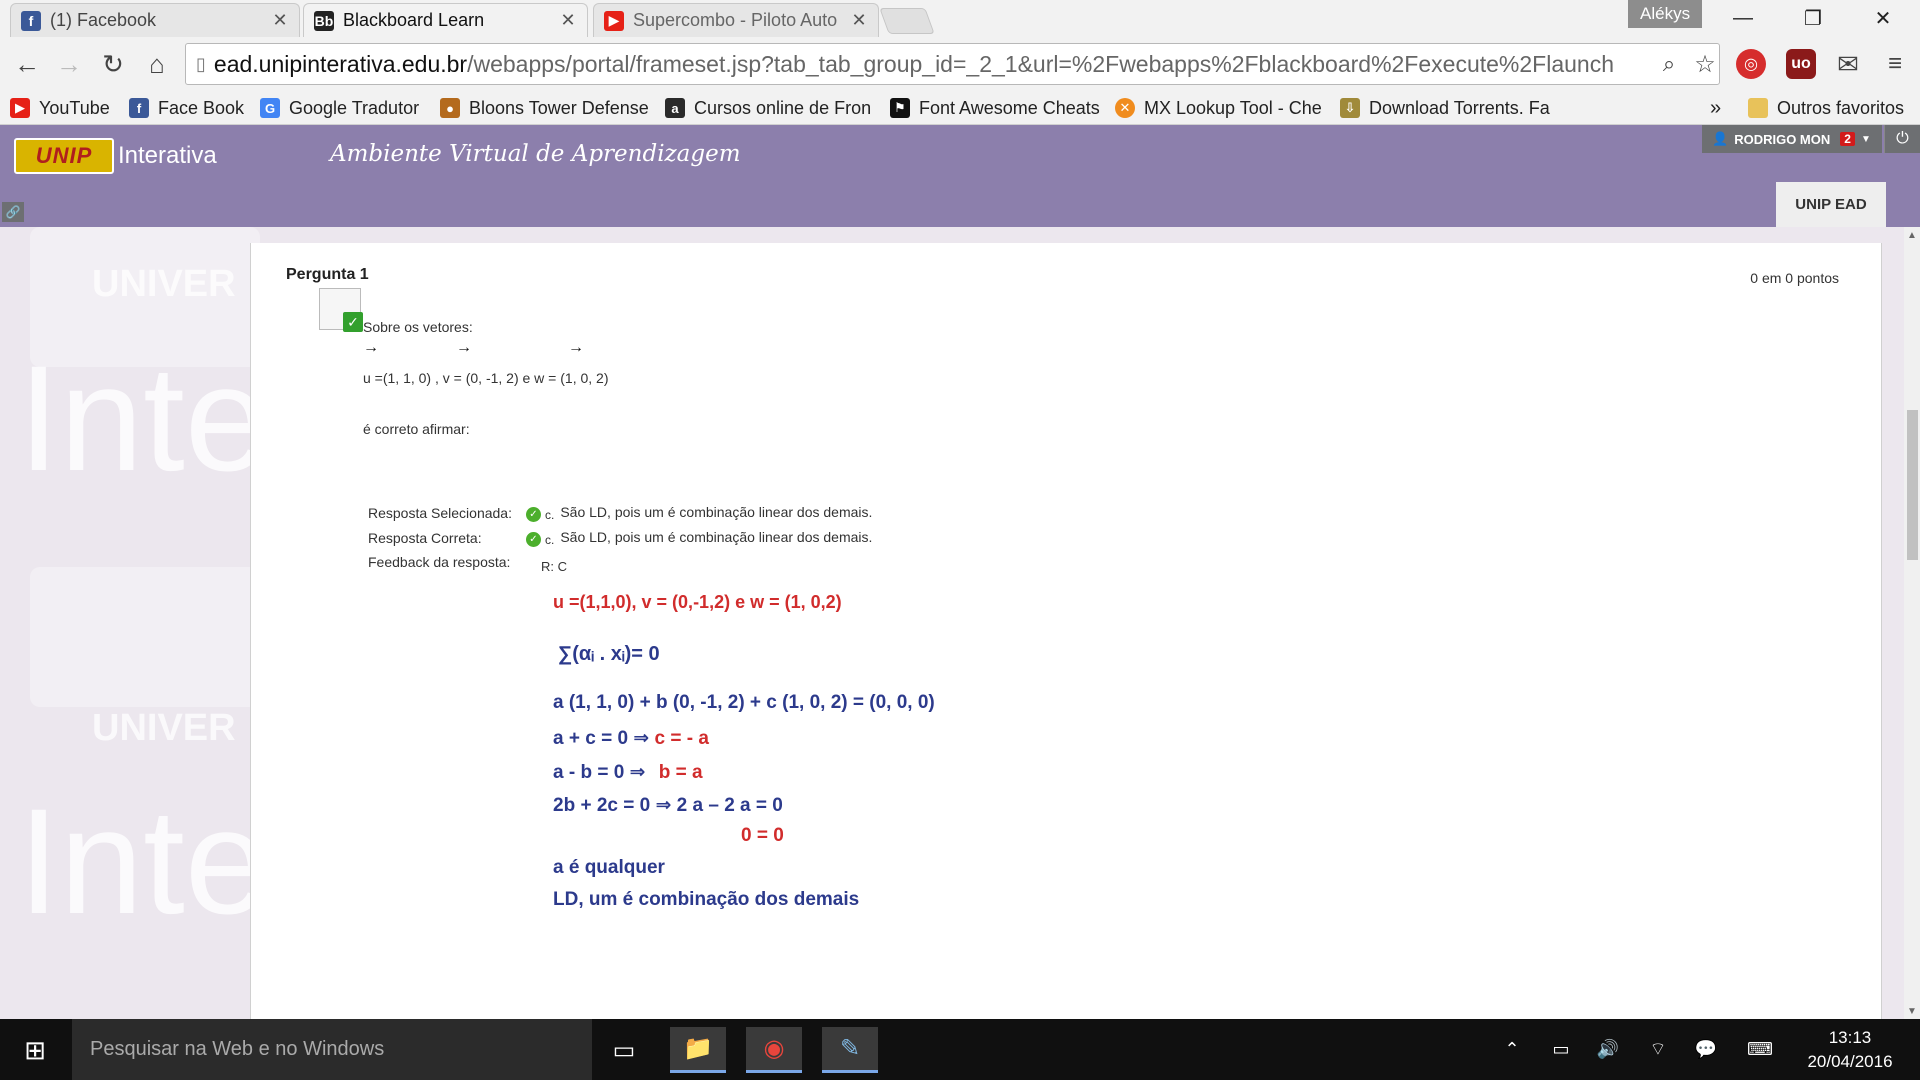 The width and height of the screenshot is (1920, 1080). I want to click on site-title: Ambiente Virtual de Aprendizagem, so click(535, 154).